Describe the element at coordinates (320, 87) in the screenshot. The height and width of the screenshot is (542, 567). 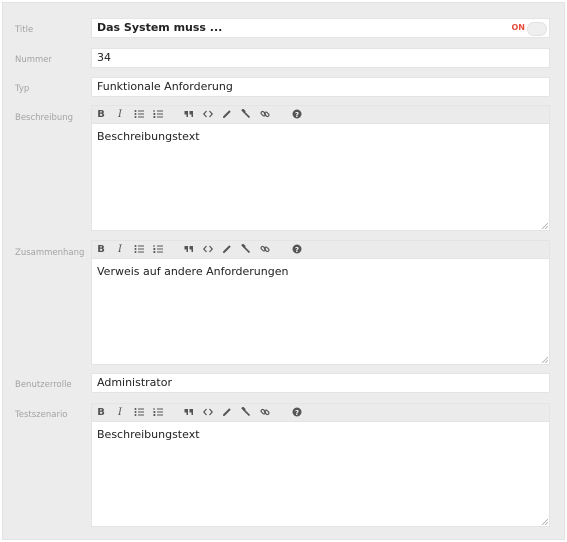
I see `typ-input: Funktionale Anforderung` at that location.